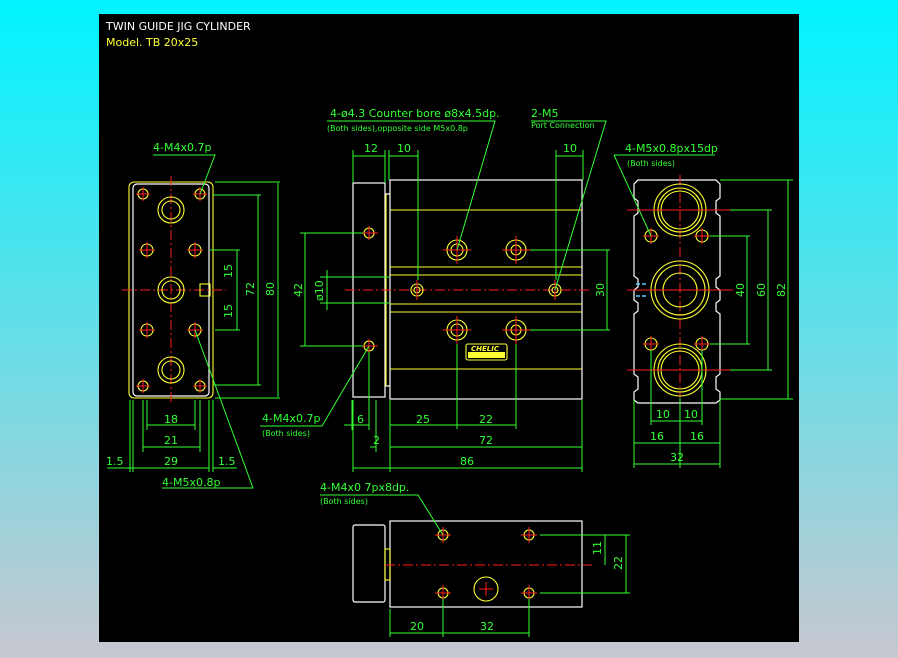 This screenshot has width=898, height=658. Describe the element at coordinates (182, 147) in the screenshot. I see `callout-left-top-tap: 4-M4x0.7p` at that location.